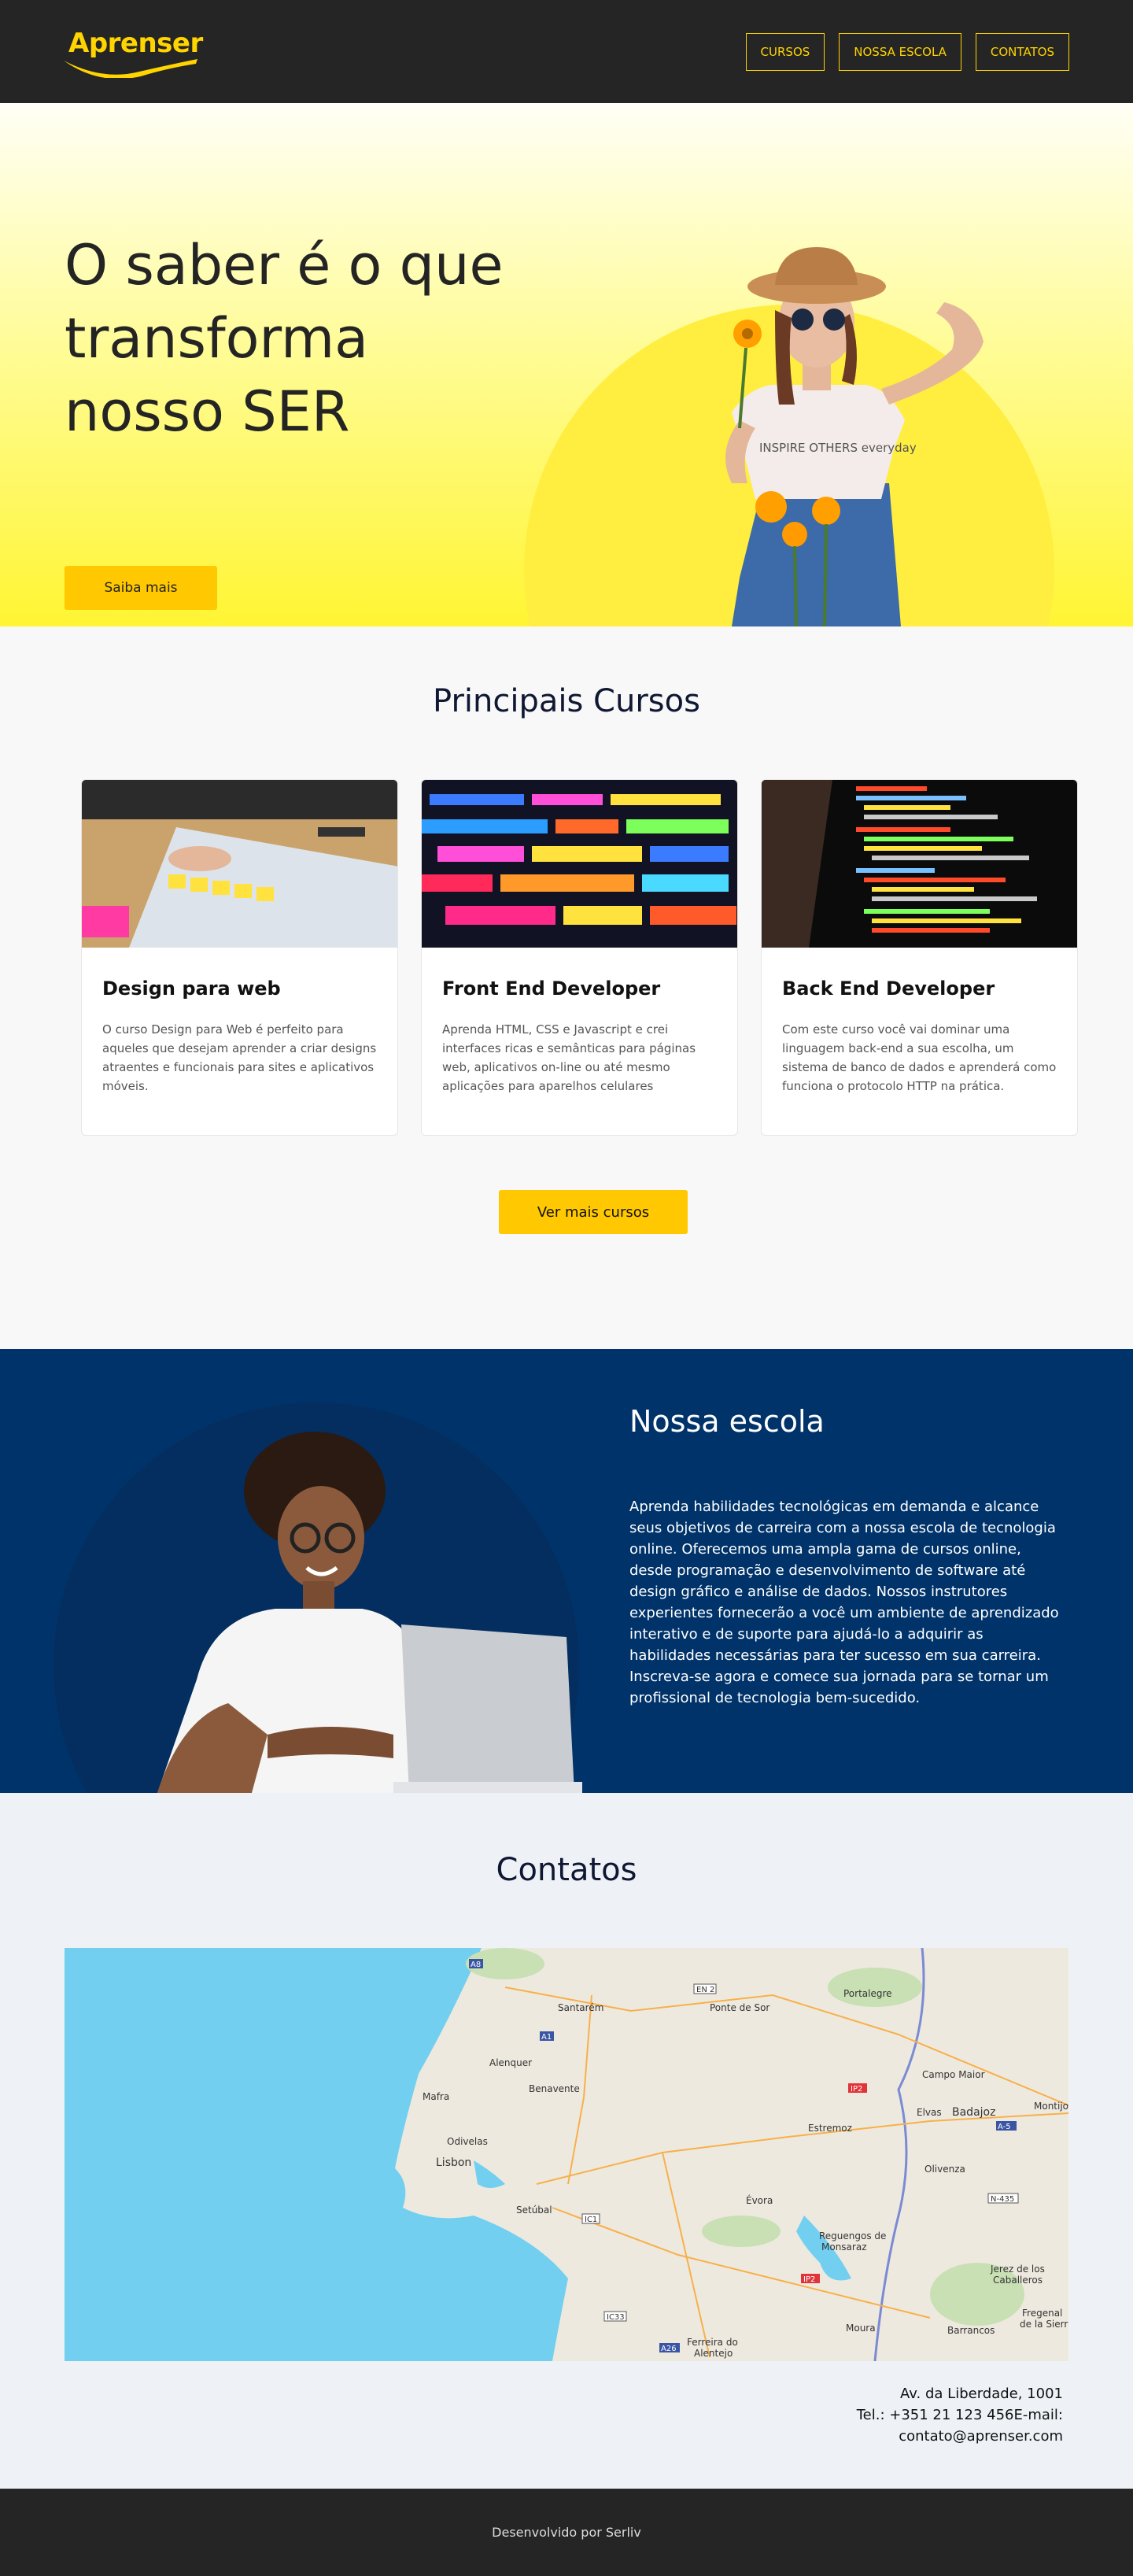 This screenshot has height=2576, width=1133. I want to click on tshirt-print: INSPIRE OTHERS everyday, so click(838, 448).